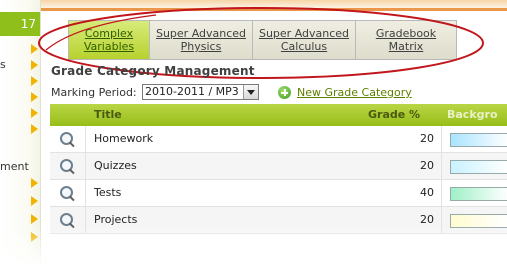  Describe the element at coordinates (427, 192) in the screenshot. I see `category-grade: 40` at that location.